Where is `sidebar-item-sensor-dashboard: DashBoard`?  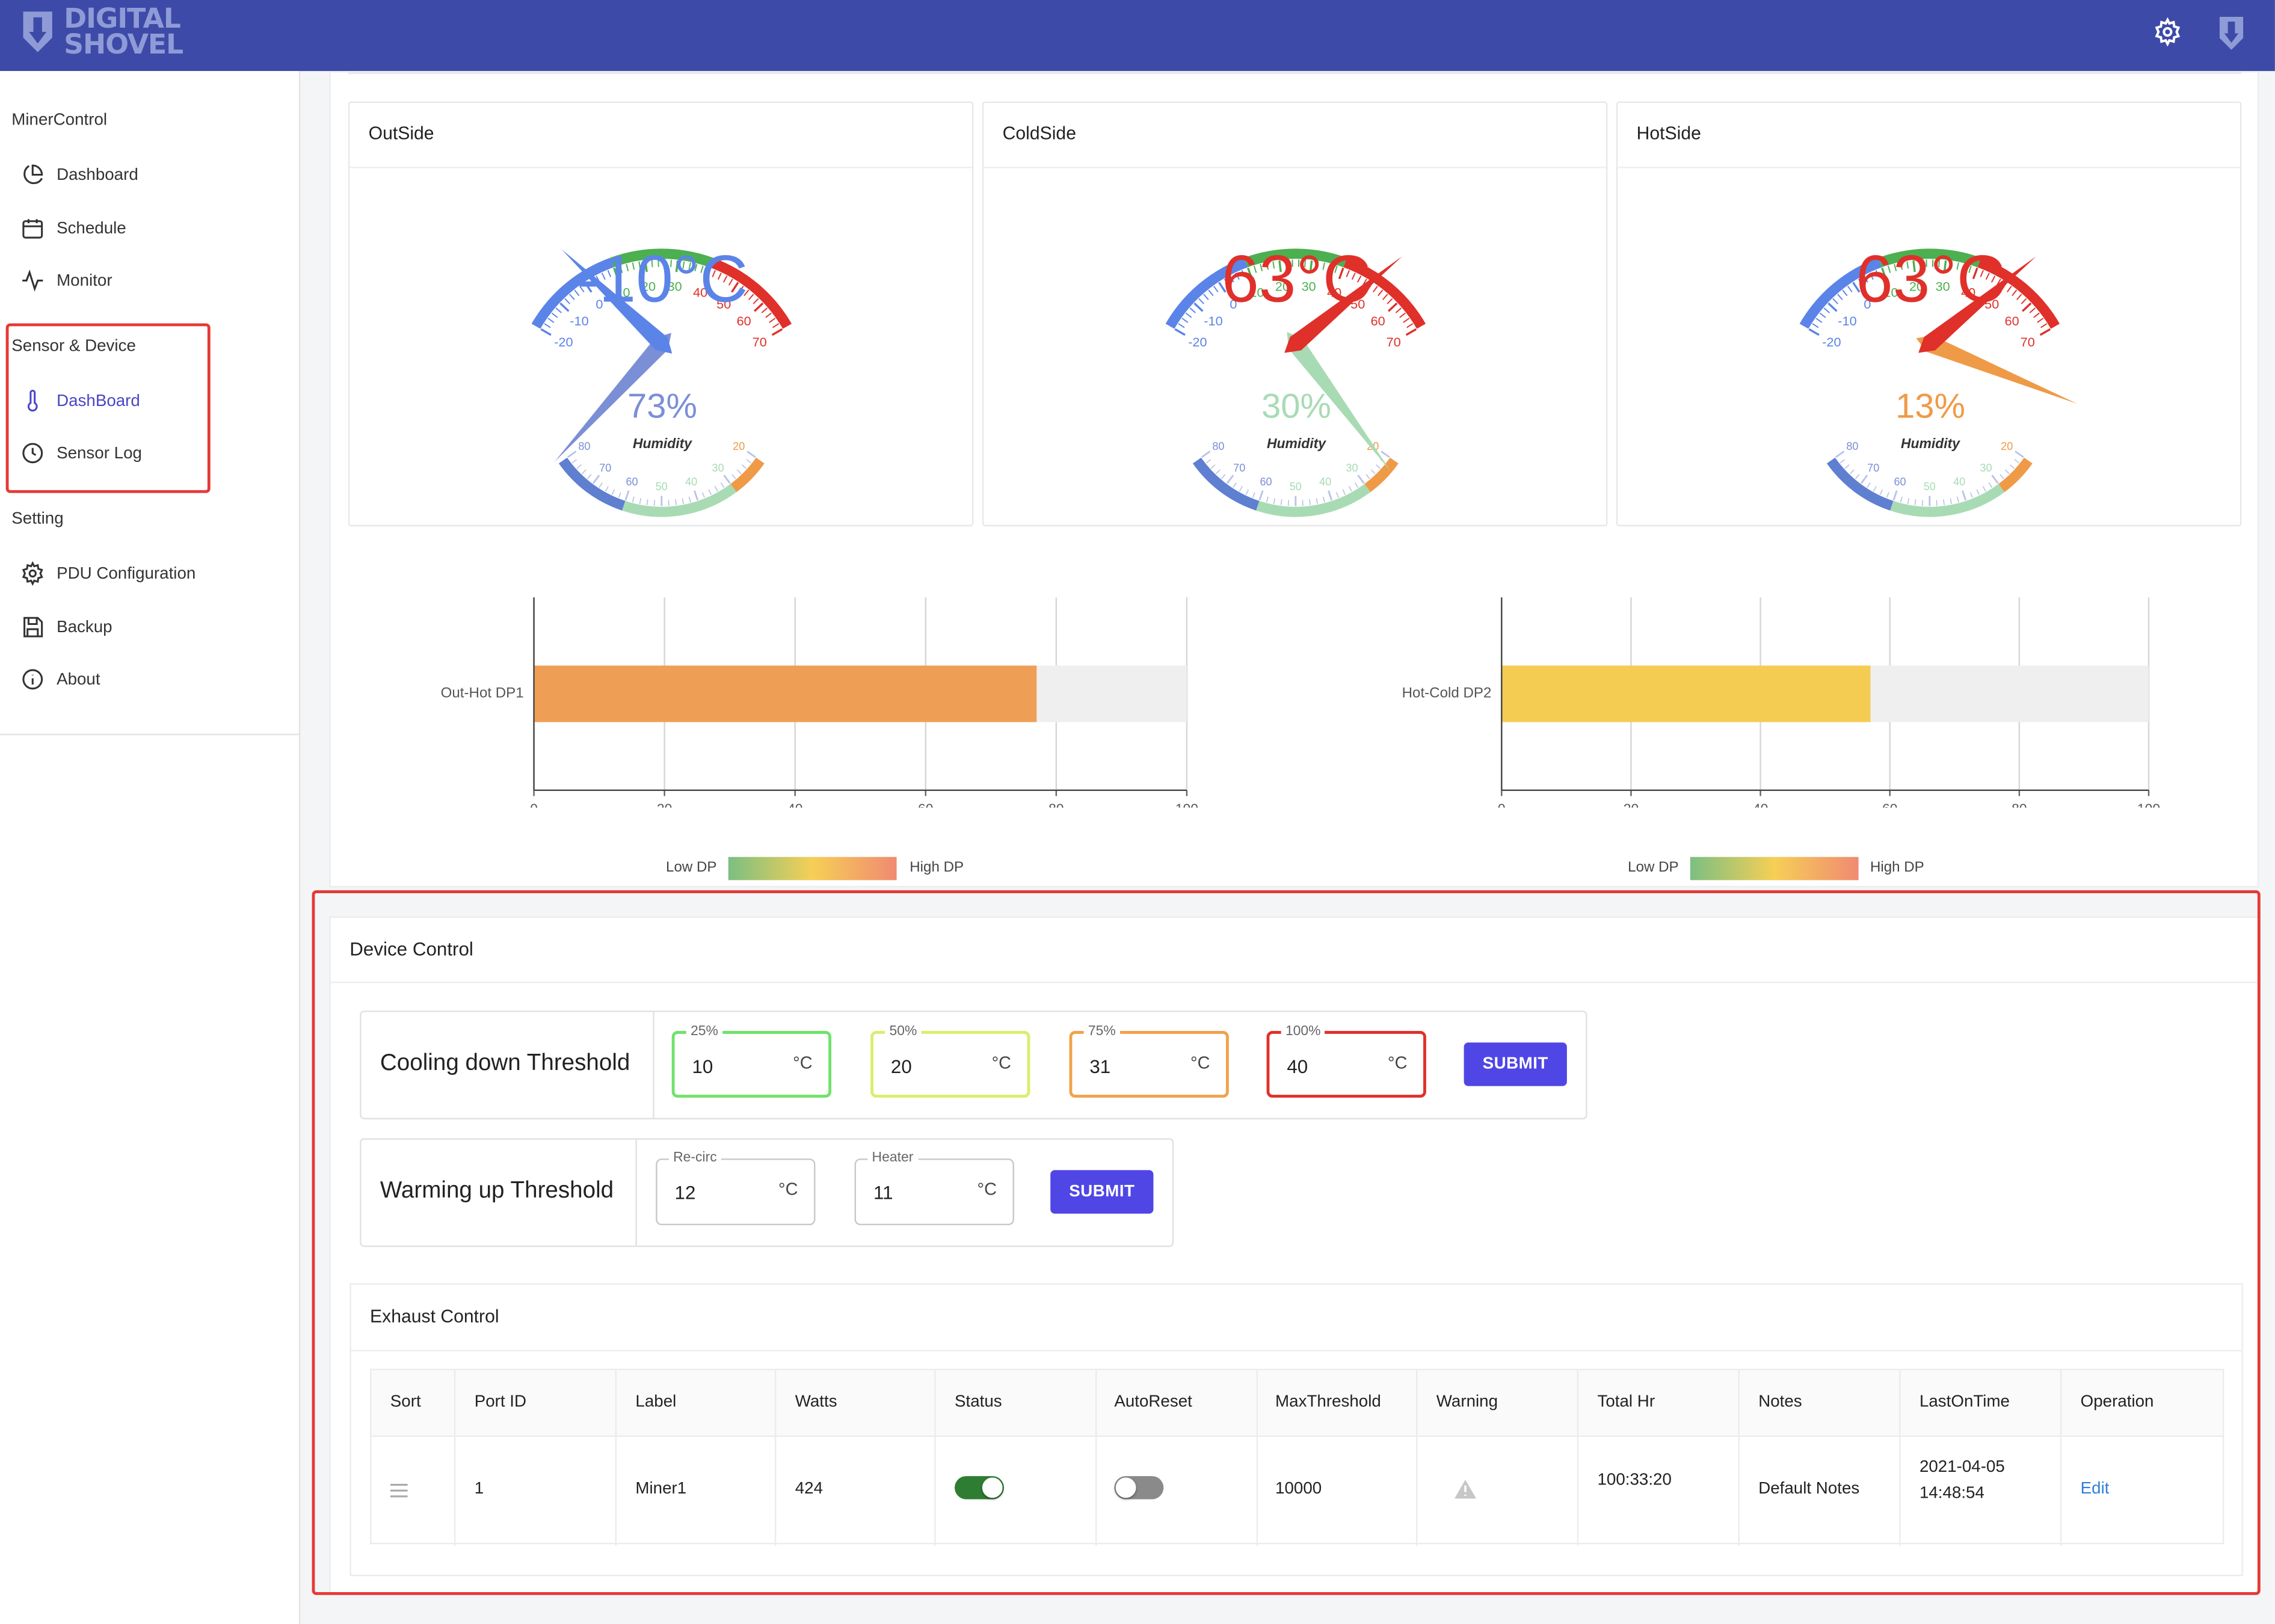 sidebar-item-sensor-dashboard: DashBoard is located at coordinates (80, 401).